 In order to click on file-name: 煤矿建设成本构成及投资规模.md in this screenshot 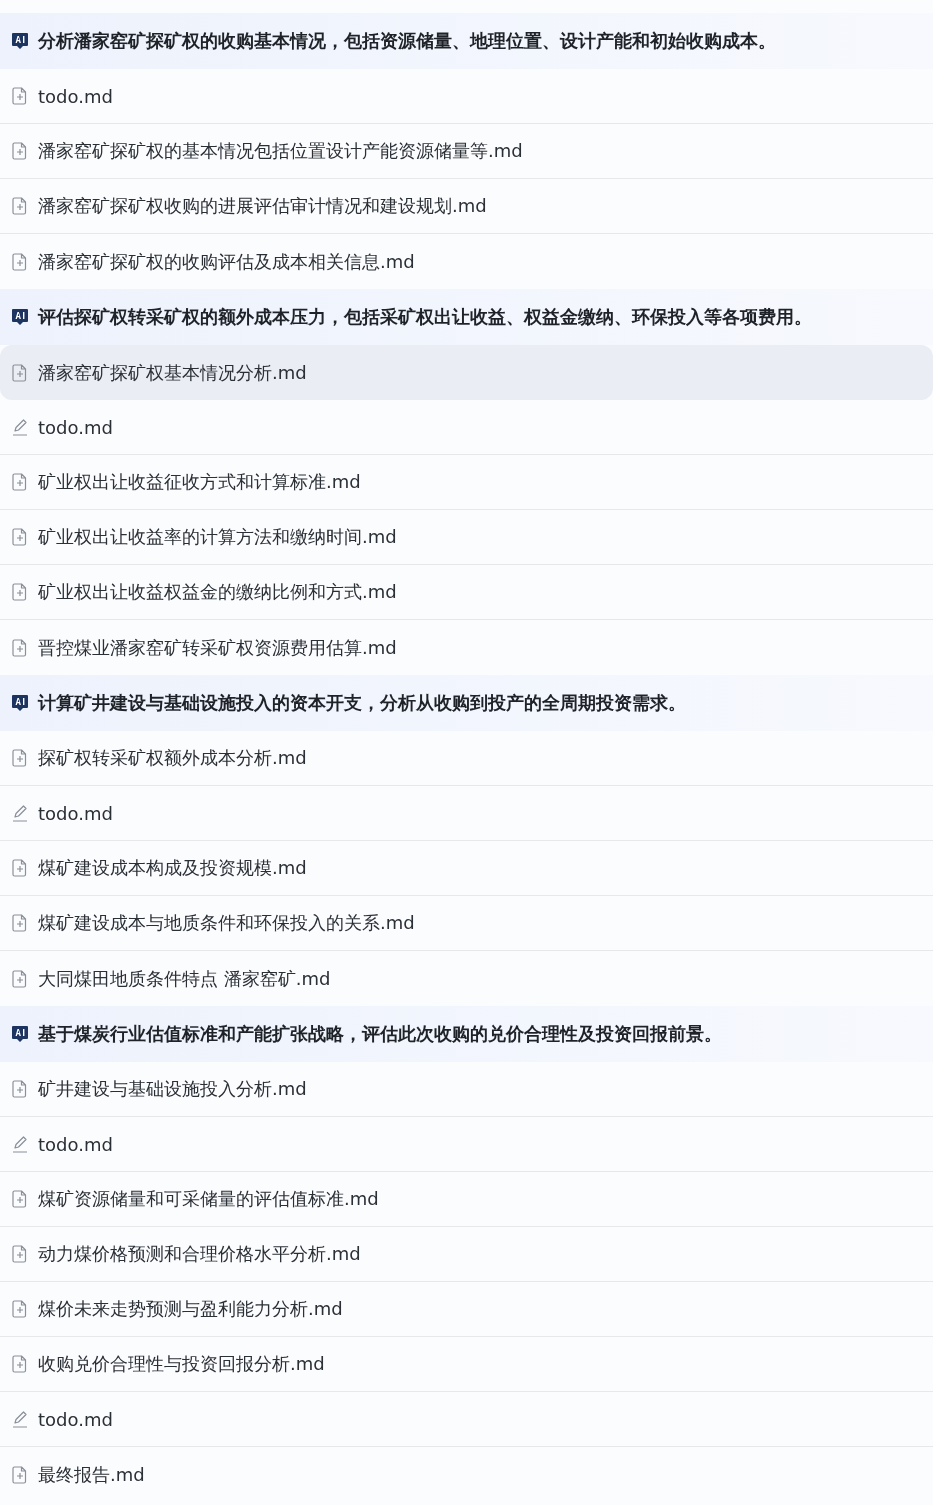, I will do `click(172, 868)`.